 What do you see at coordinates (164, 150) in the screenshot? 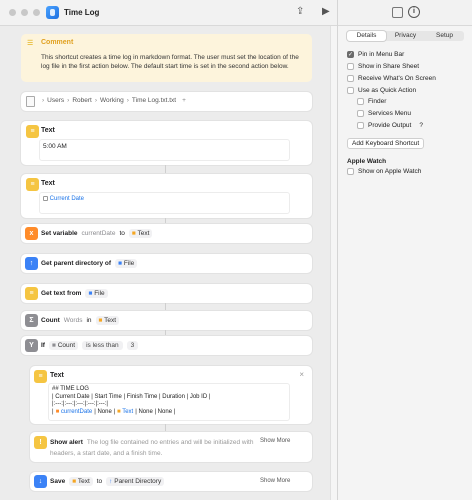
I see `text-field: 5:00 AM` at bounding box center [164, 150].